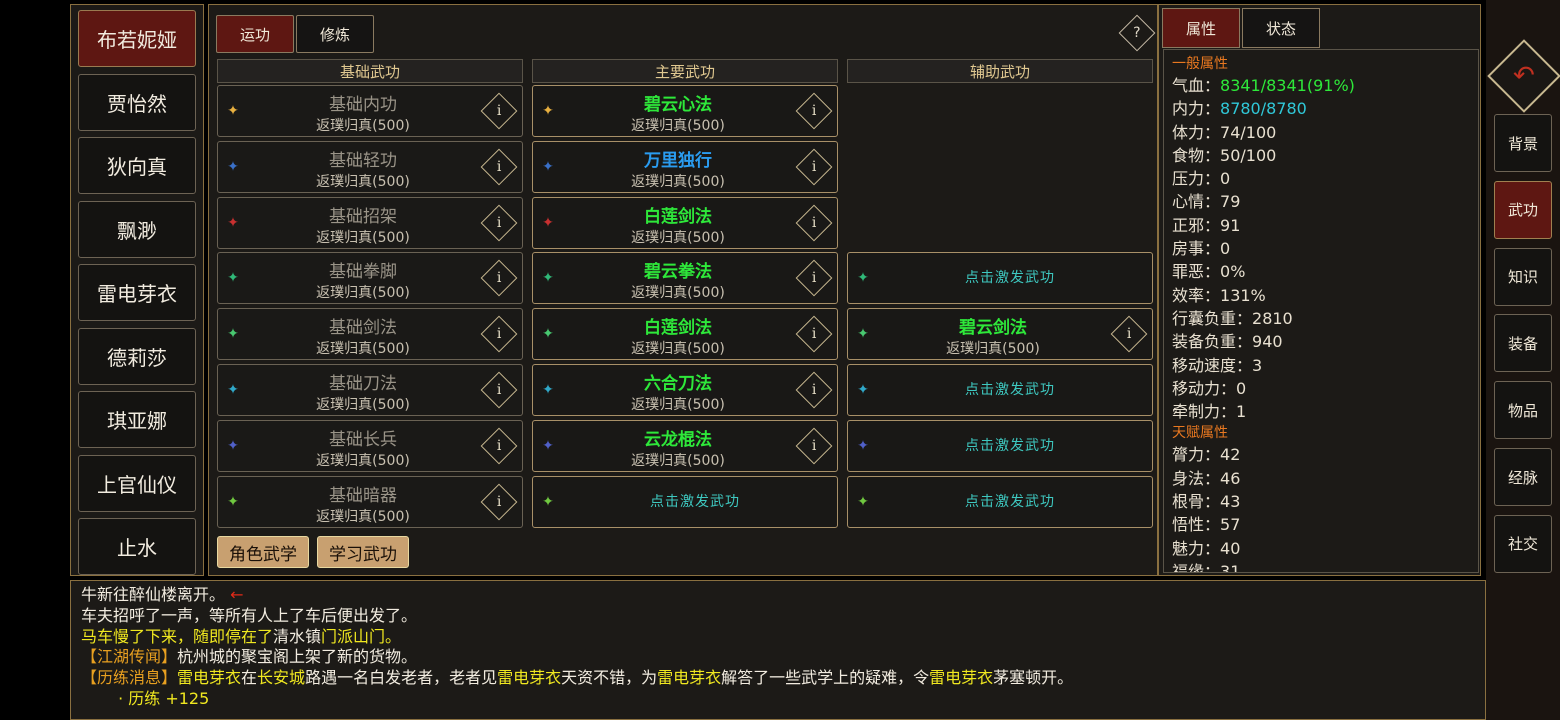 The image size is (1560, 720). What do you see at coordinates (363, 552) in the screenshot?
I see `learn-martial-button: 学习武功` at bounding box center [363, 552].